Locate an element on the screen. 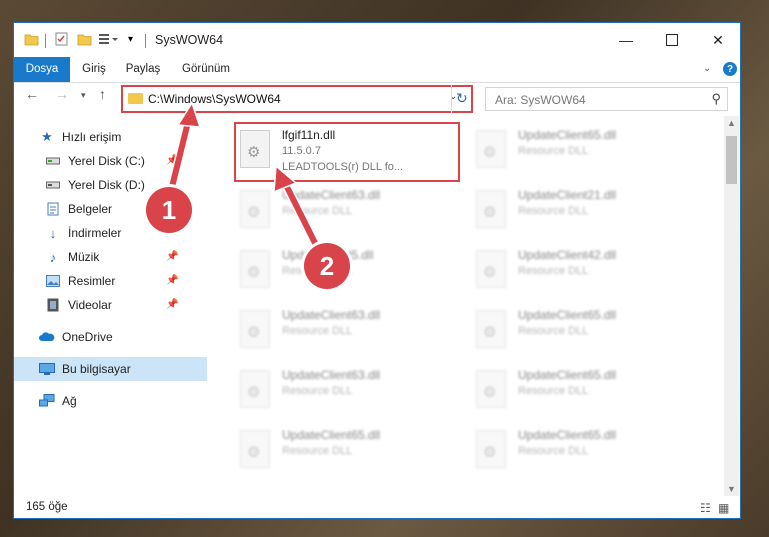 The height and width of the screenshot is (537, 769). callout-badge-1: 1 is located at coordinates (169, 210).